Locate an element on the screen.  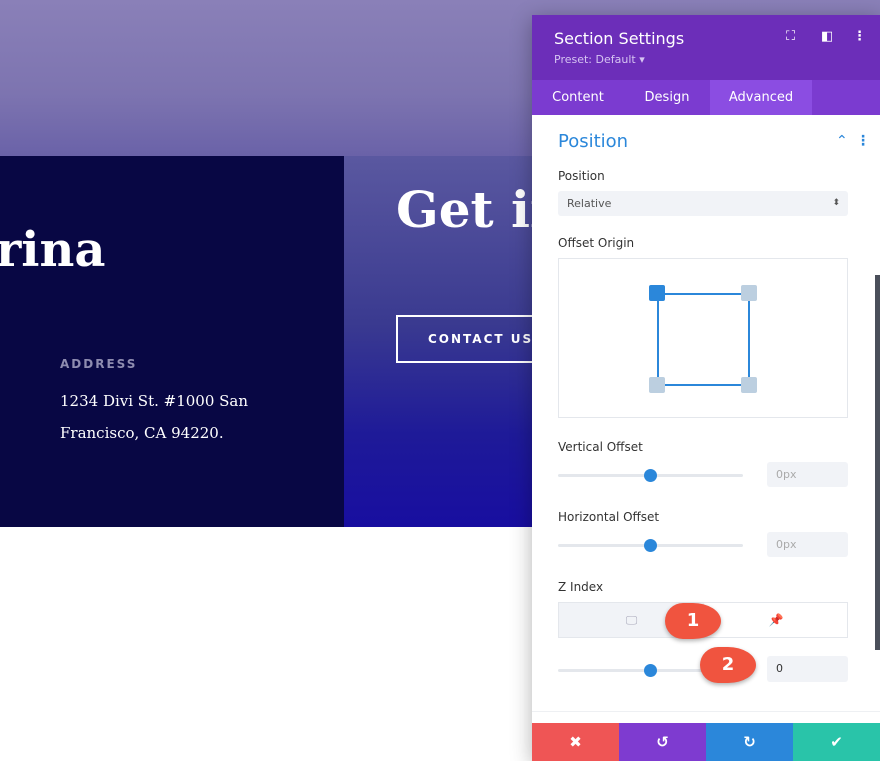
horizontal-offset-label: Horizontal Offset is located at coordinates (609, 517).